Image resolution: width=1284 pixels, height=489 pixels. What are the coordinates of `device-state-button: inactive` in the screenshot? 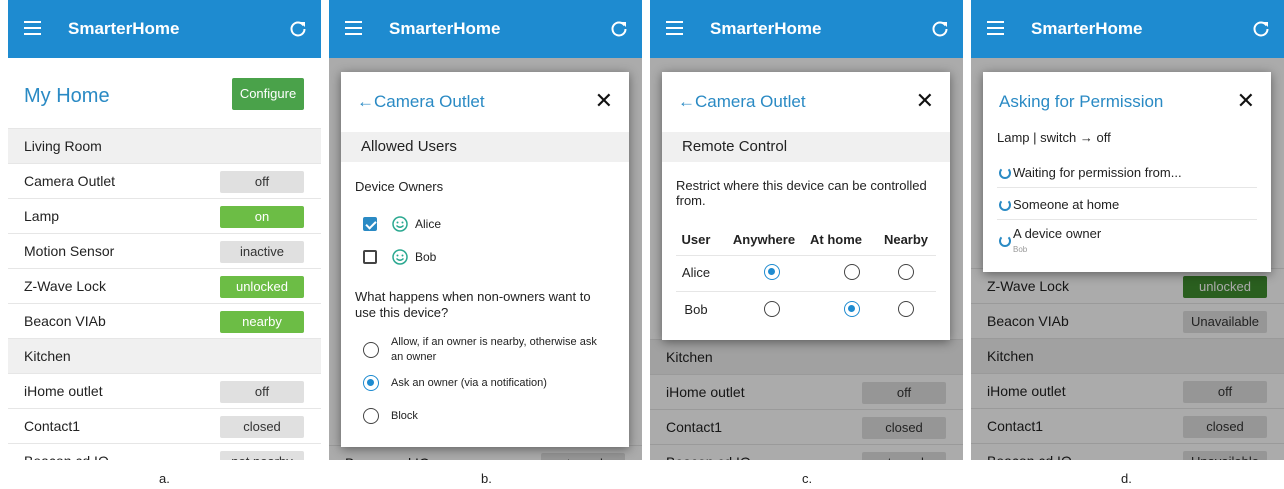 It's located at (262, 252).